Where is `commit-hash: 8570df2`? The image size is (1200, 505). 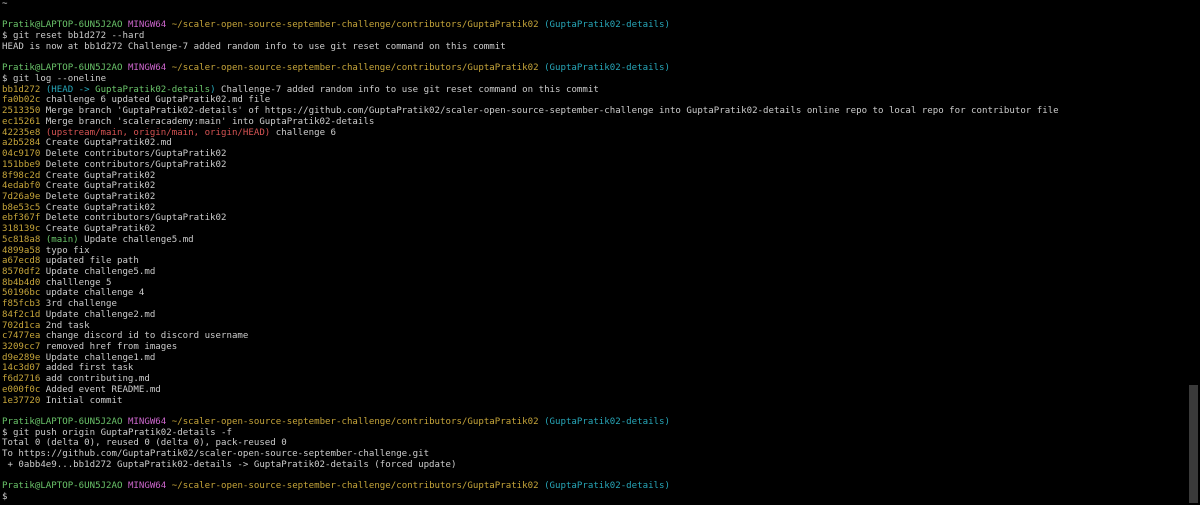 commit-hash: 8570df2 is located at coordinates (21, 271).